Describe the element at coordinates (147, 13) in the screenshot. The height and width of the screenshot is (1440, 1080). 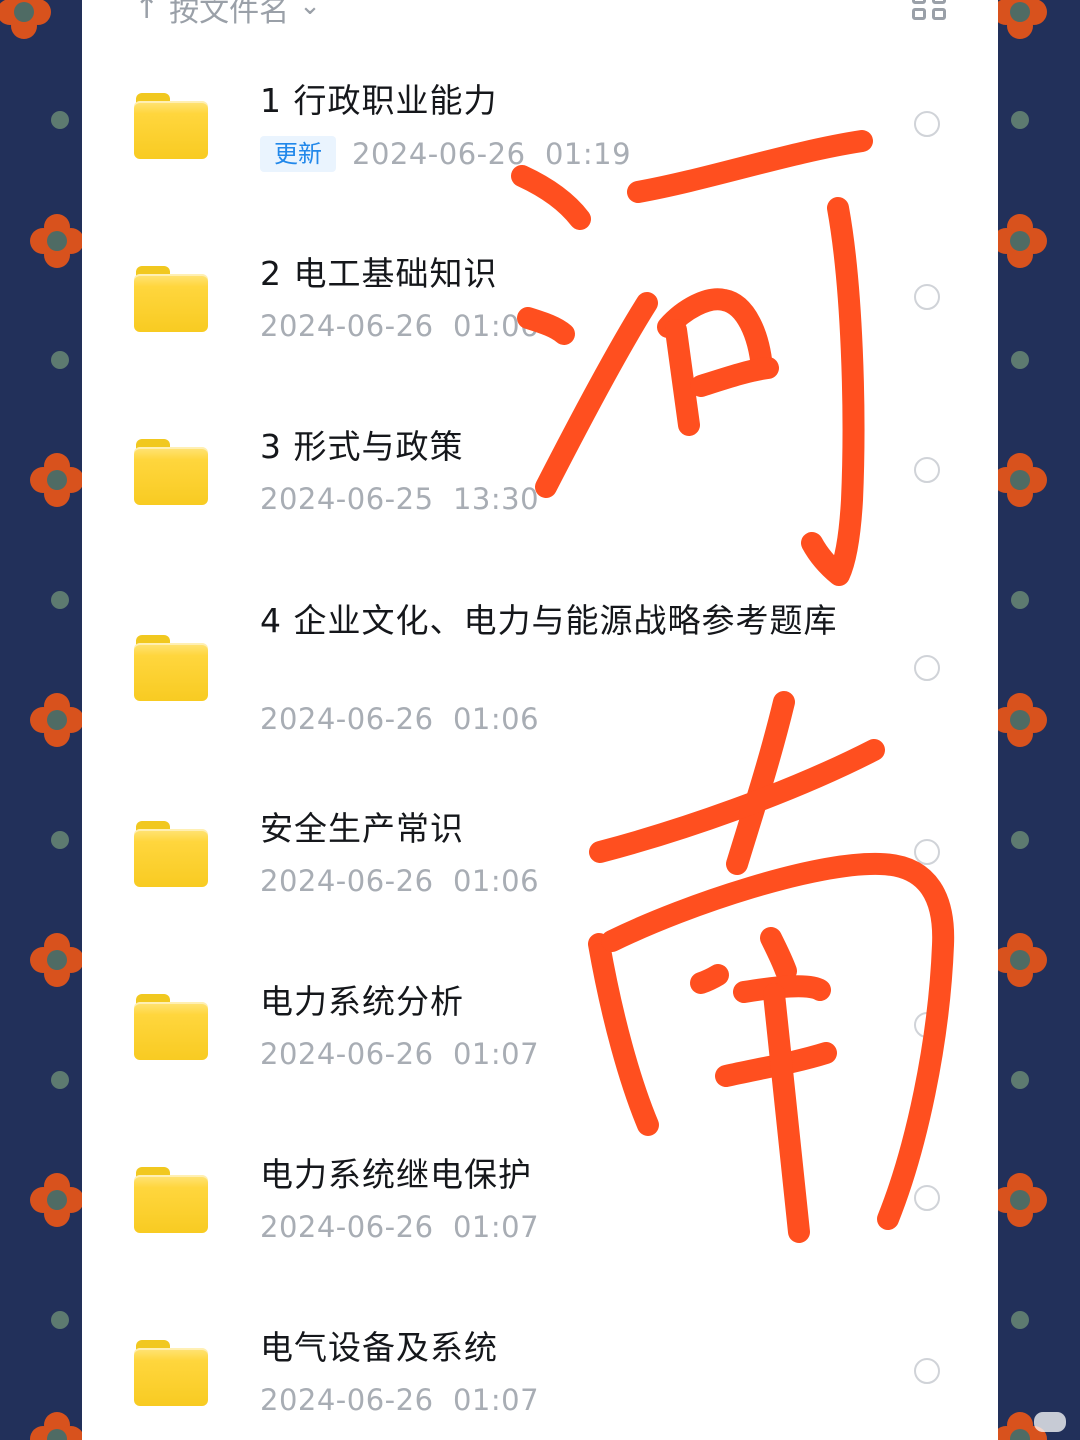
I see `arrow-up-icon: ↑` at that location.